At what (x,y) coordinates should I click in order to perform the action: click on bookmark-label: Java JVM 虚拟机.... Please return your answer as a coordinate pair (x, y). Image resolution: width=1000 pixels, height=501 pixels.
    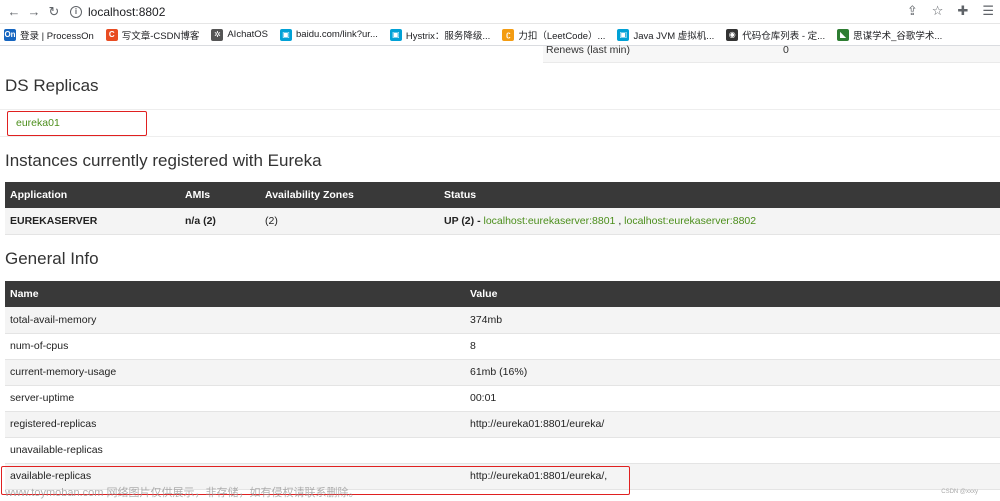
    Looking at the image, I should click on (674, 36).